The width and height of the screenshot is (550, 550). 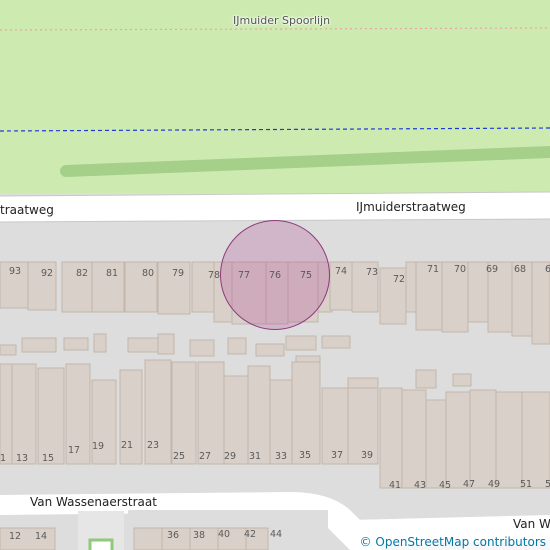 I want to click on location-marker, so click(x=275, y=275).